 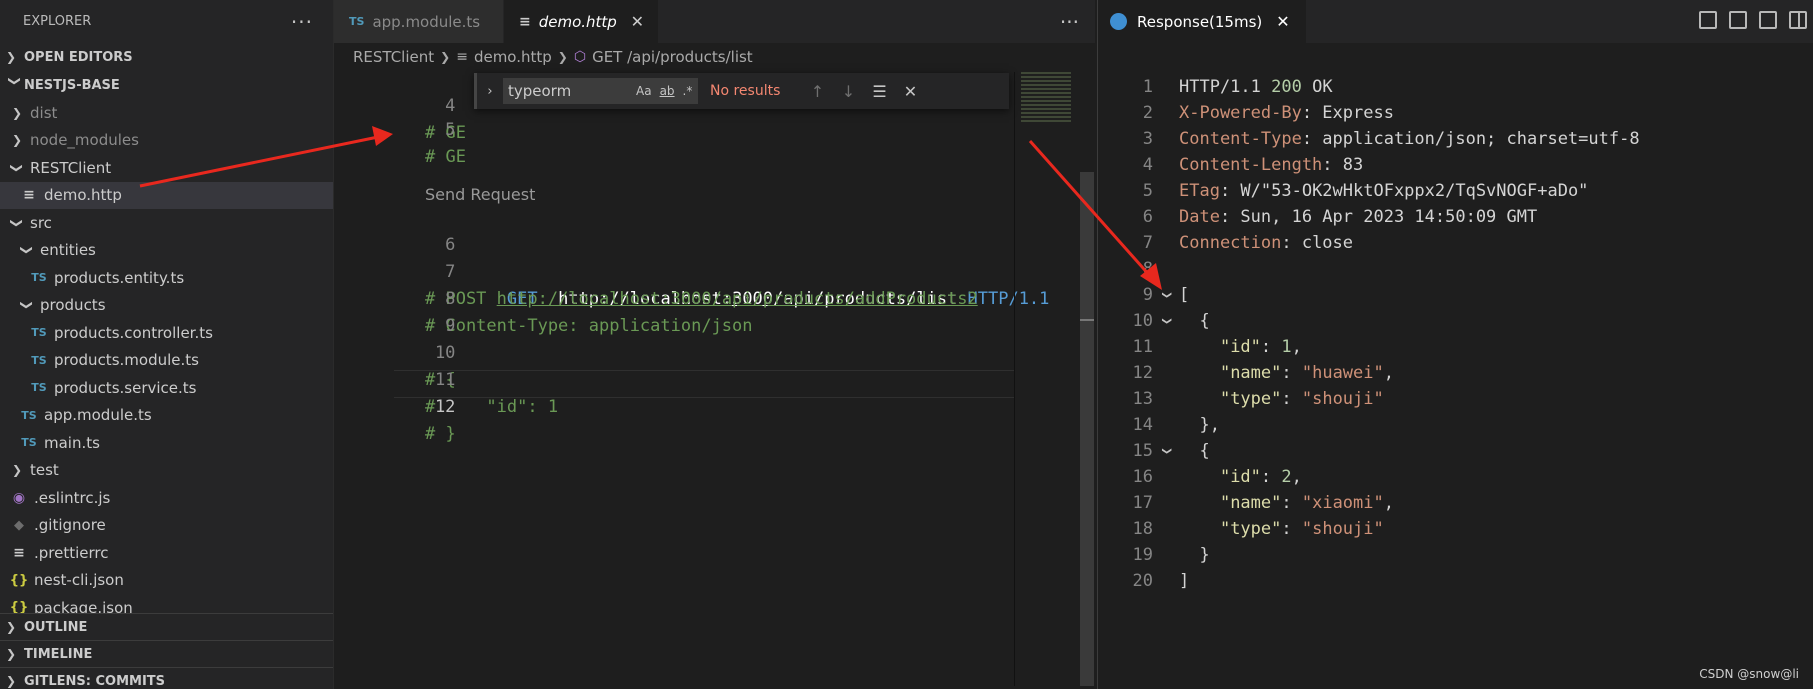 What do you see at coordinates (688, 91) in the screenshot?
I see `use-regex-icon: .*` at bounding box center [688, 91].